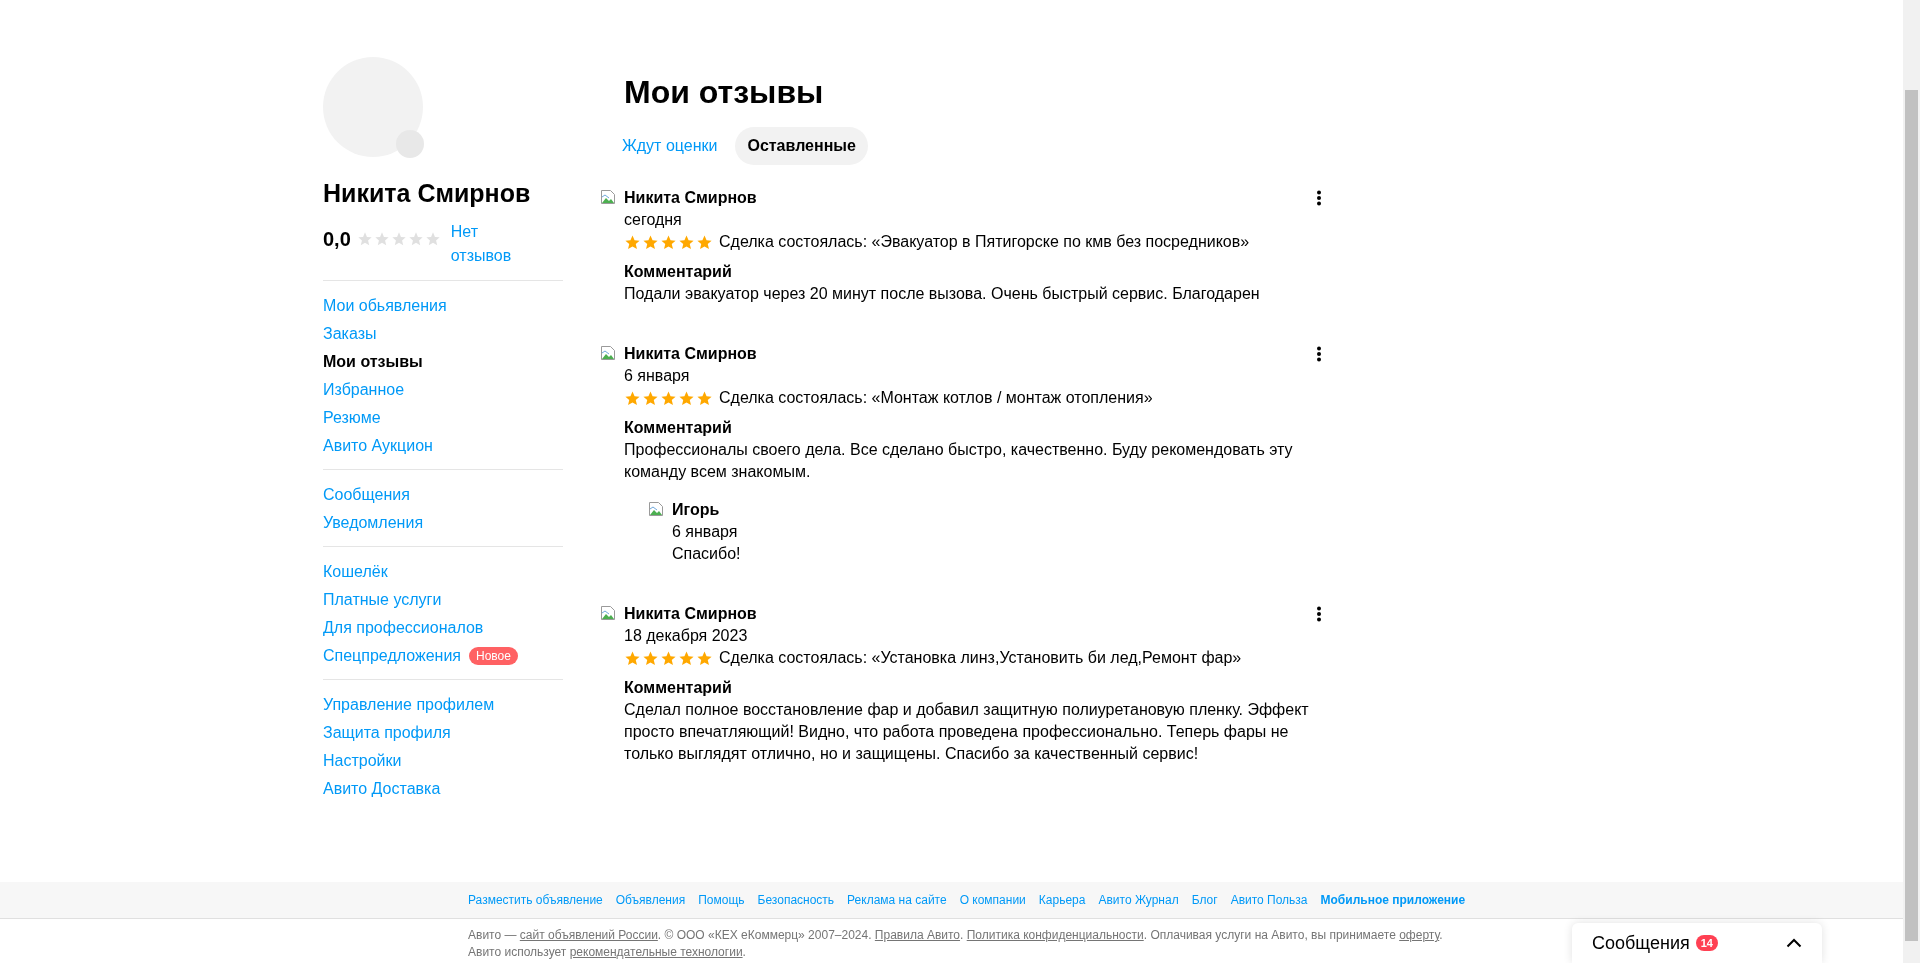 The height and width of the screenshot is (963, 1920). What do you see at coordinates (650, 900) in the screenshot?
I see `footer-link: Объявления` at bounding box center [650, 900].